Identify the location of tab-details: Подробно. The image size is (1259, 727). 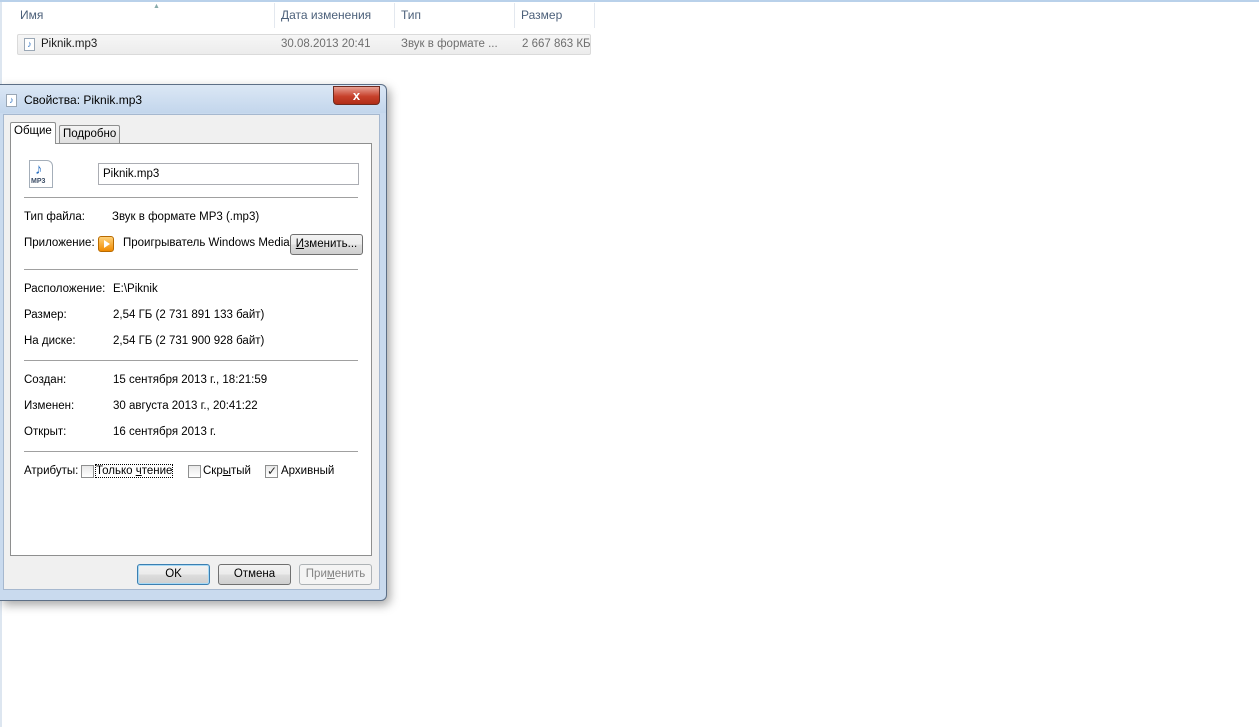
(90, 134).